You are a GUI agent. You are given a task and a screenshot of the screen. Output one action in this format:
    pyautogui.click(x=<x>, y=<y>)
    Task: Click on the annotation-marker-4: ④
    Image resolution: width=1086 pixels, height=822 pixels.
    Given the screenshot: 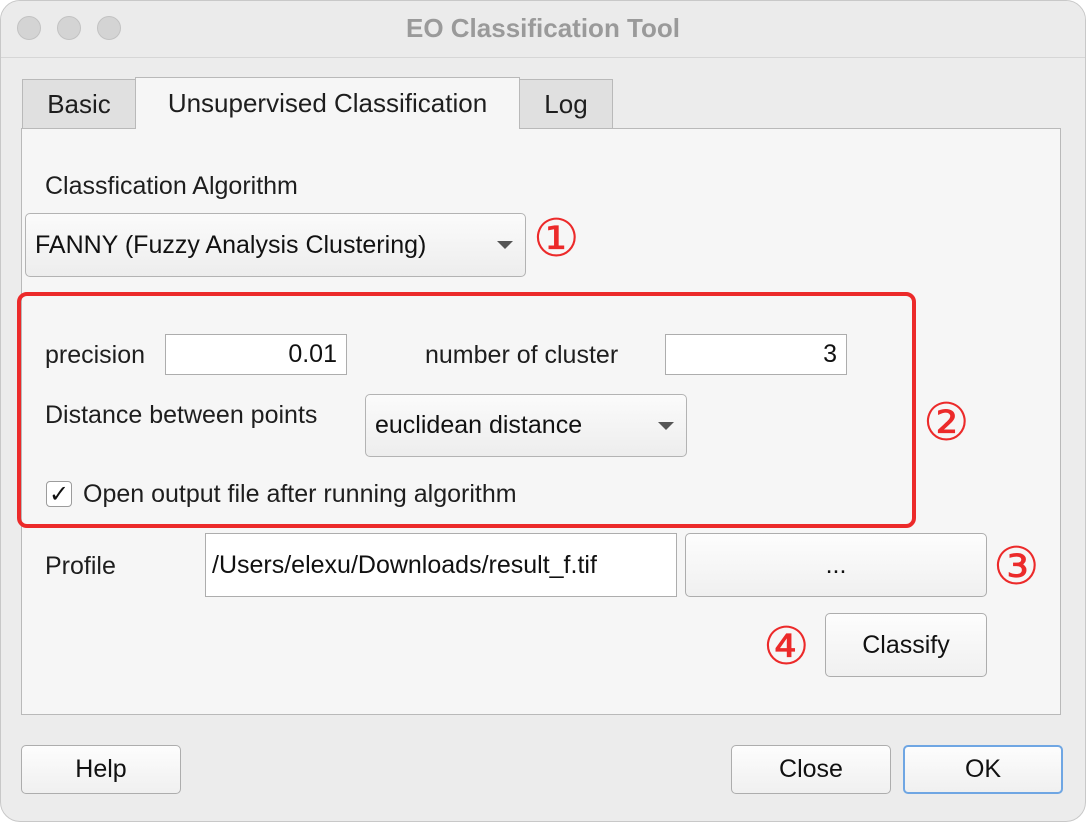 What is the action you would take?
    pyautogui.click(x=786, y=647)
    